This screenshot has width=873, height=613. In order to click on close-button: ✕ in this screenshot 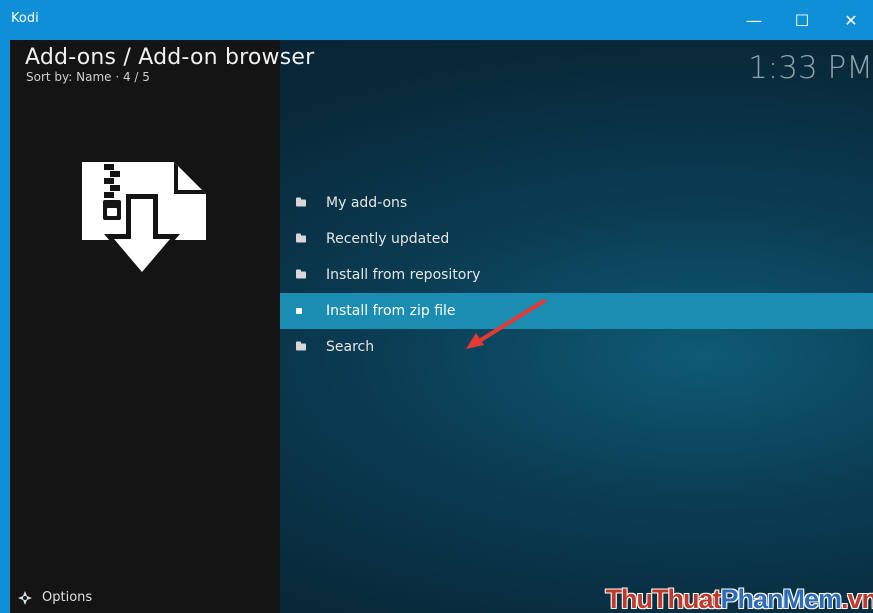, I will do `click(850, 20)`.